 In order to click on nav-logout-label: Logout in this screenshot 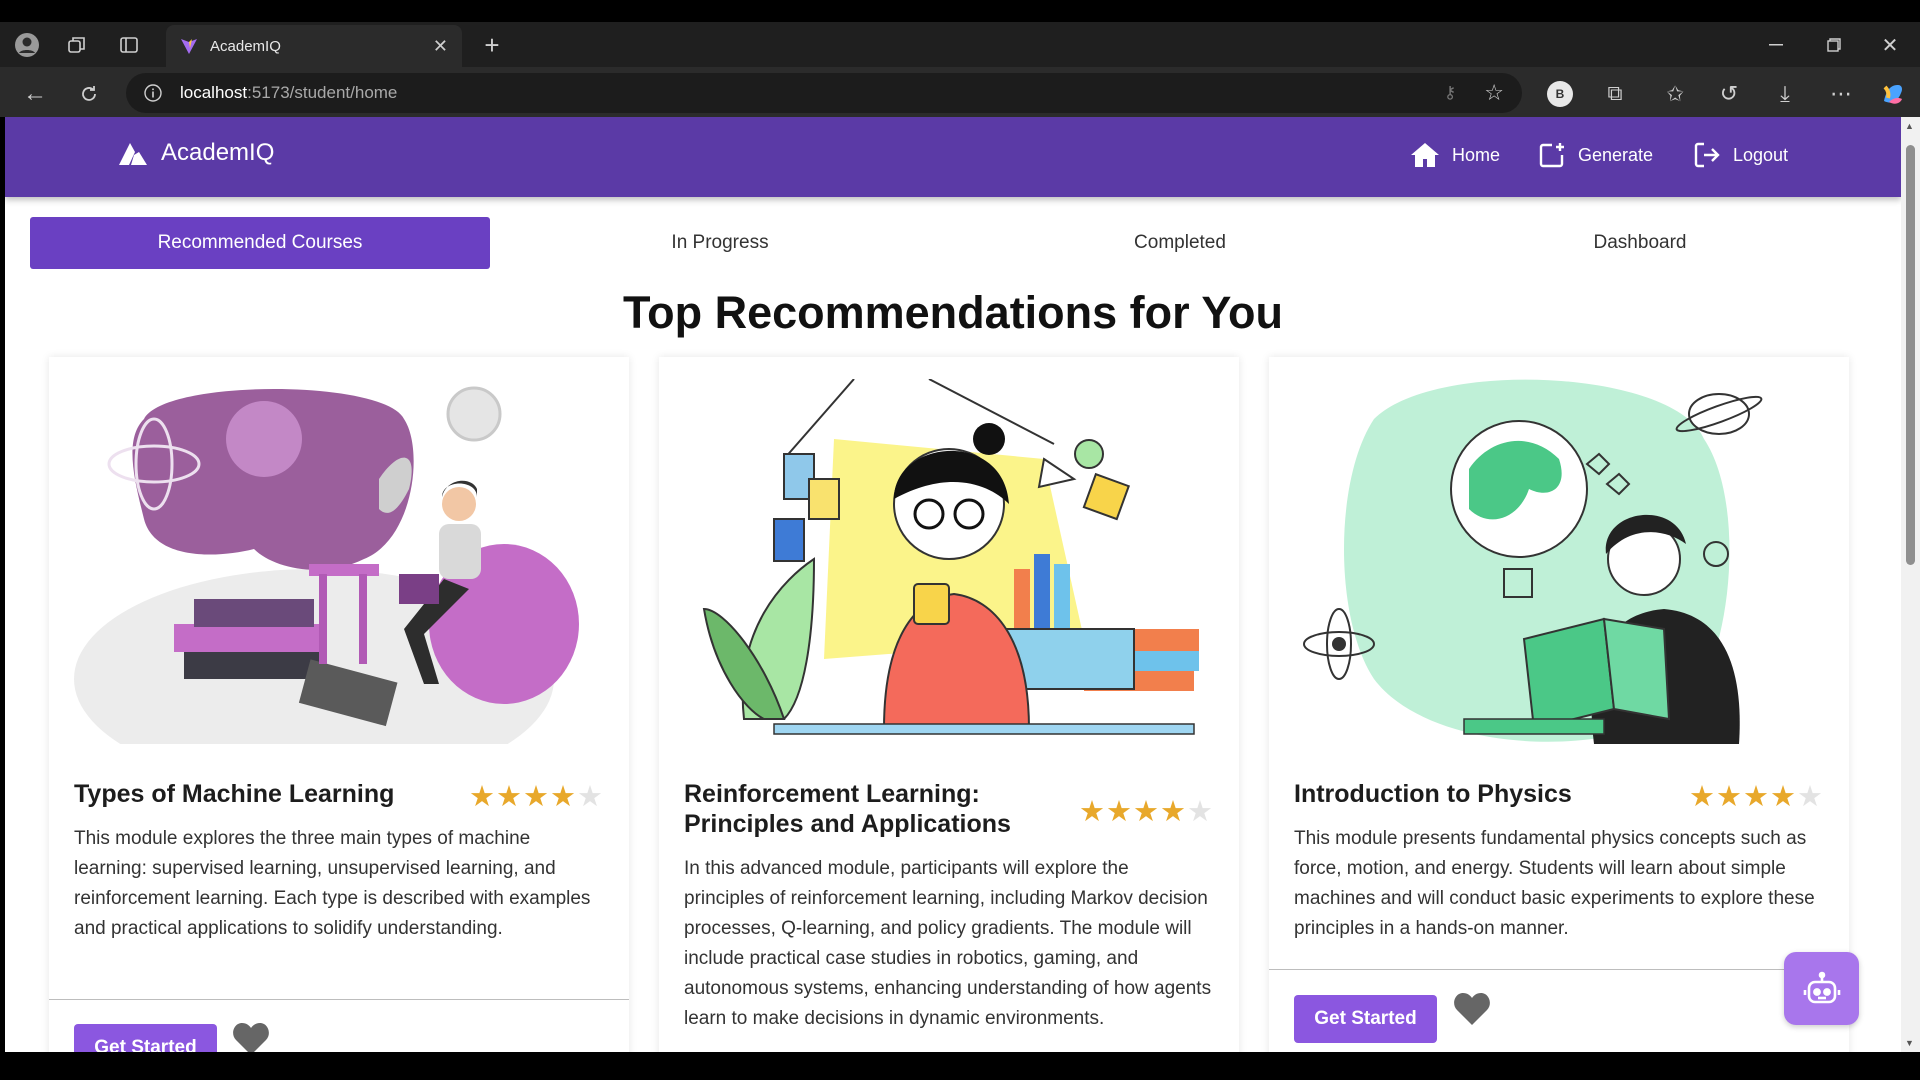, I will do `click(1761, 154)`.